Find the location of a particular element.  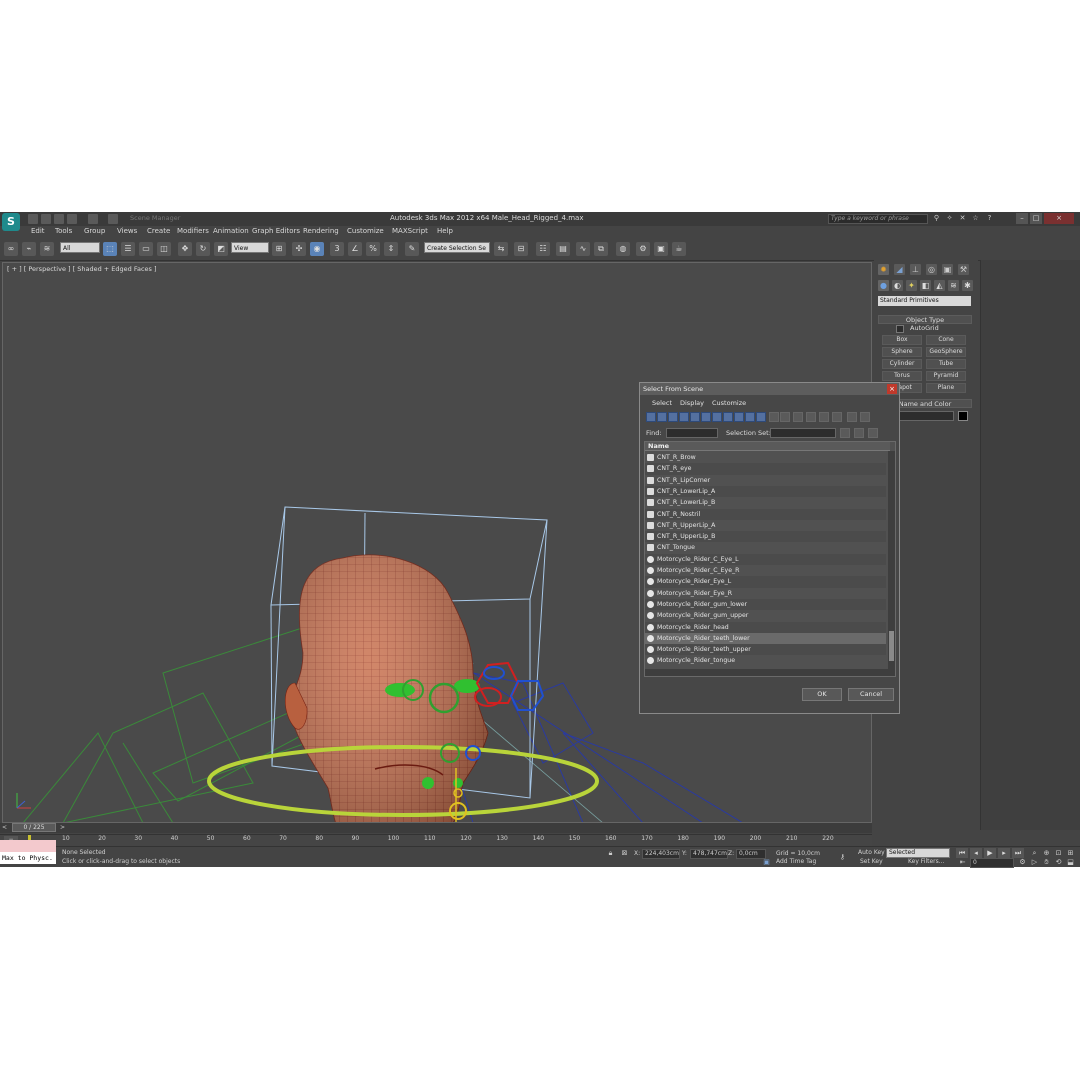

zoom-all-icon: ⊕ is located at coordinates (1046, 853).